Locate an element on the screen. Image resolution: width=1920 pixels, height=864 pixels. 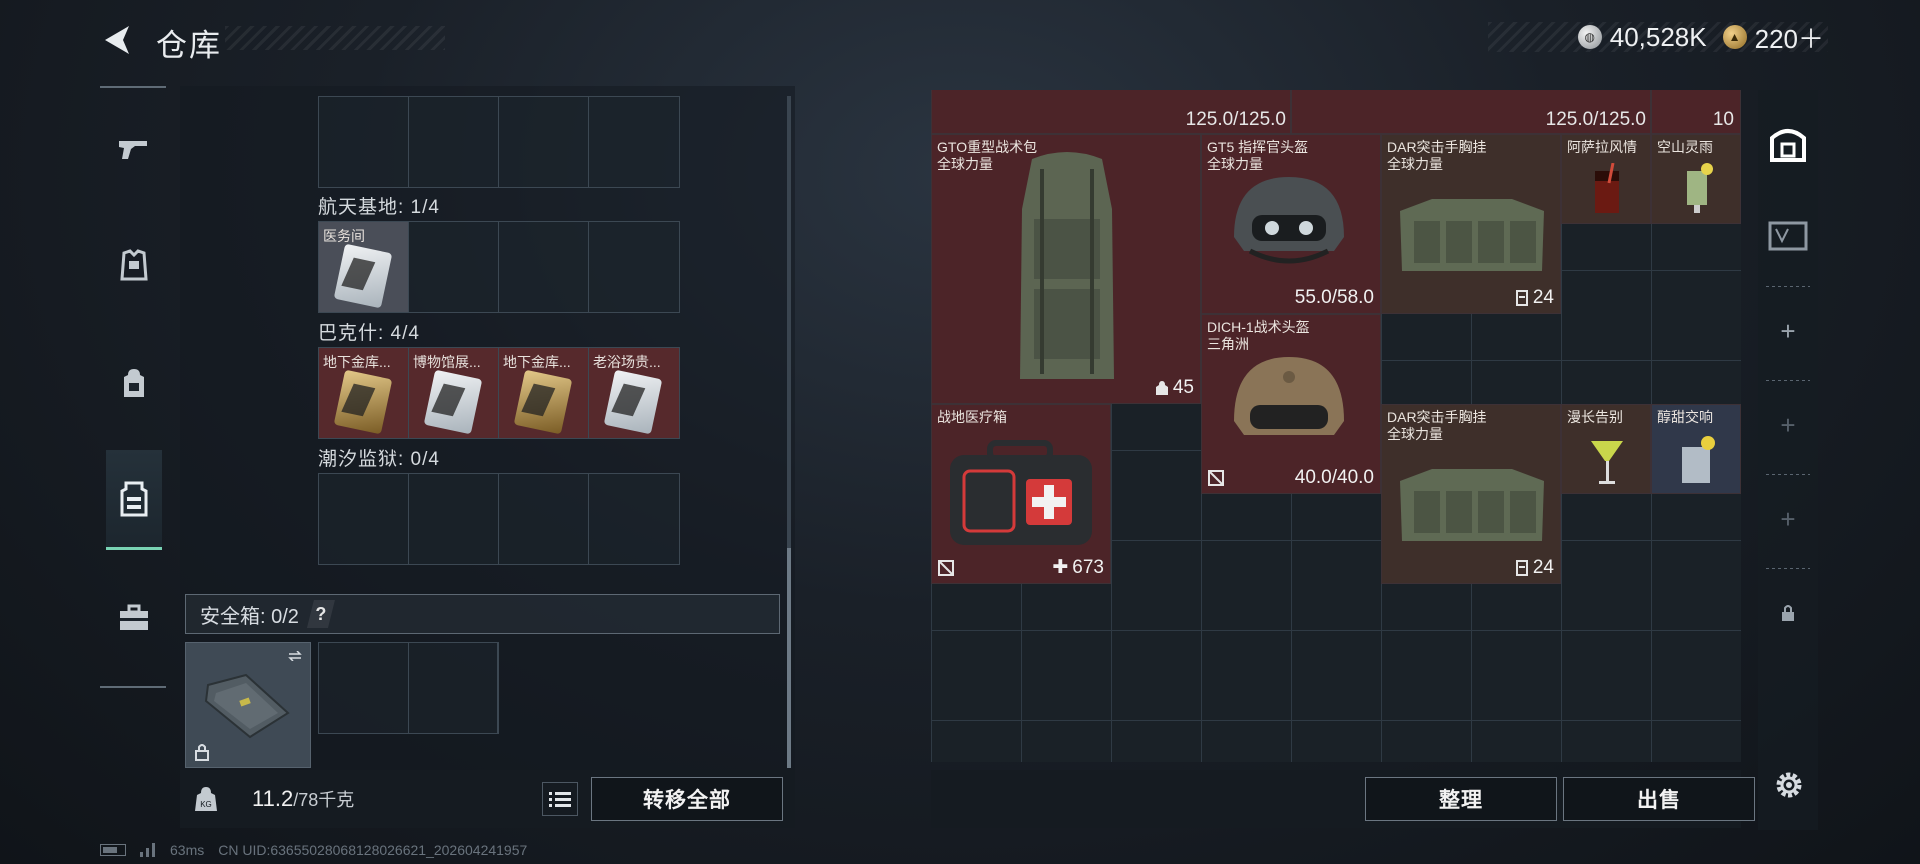
collection-item: 医务间 is located at coordinates (364, 267).